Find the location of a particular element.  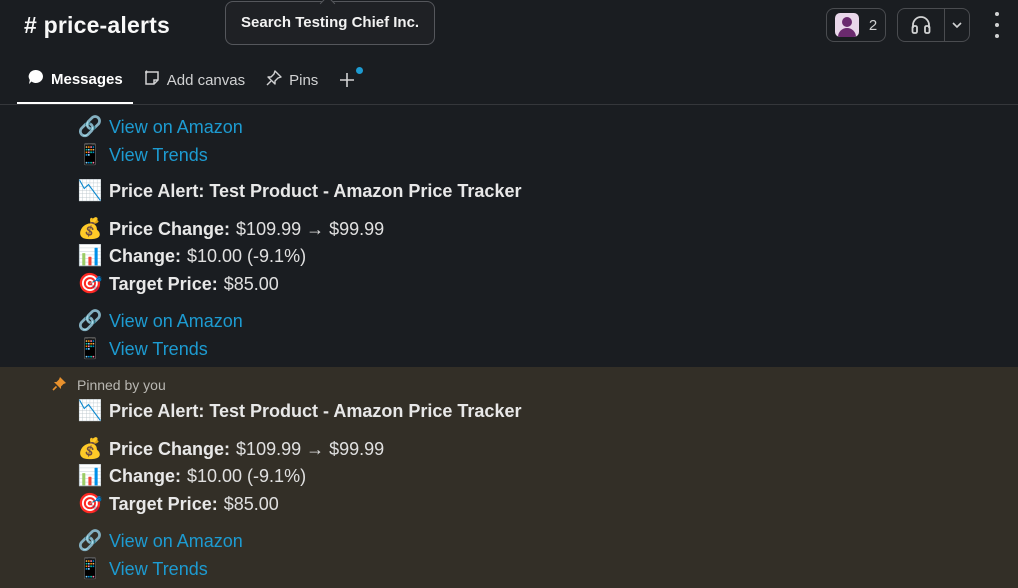

channel-tabs: Messages Add canvas Pins is located at coordinates (190, 83).